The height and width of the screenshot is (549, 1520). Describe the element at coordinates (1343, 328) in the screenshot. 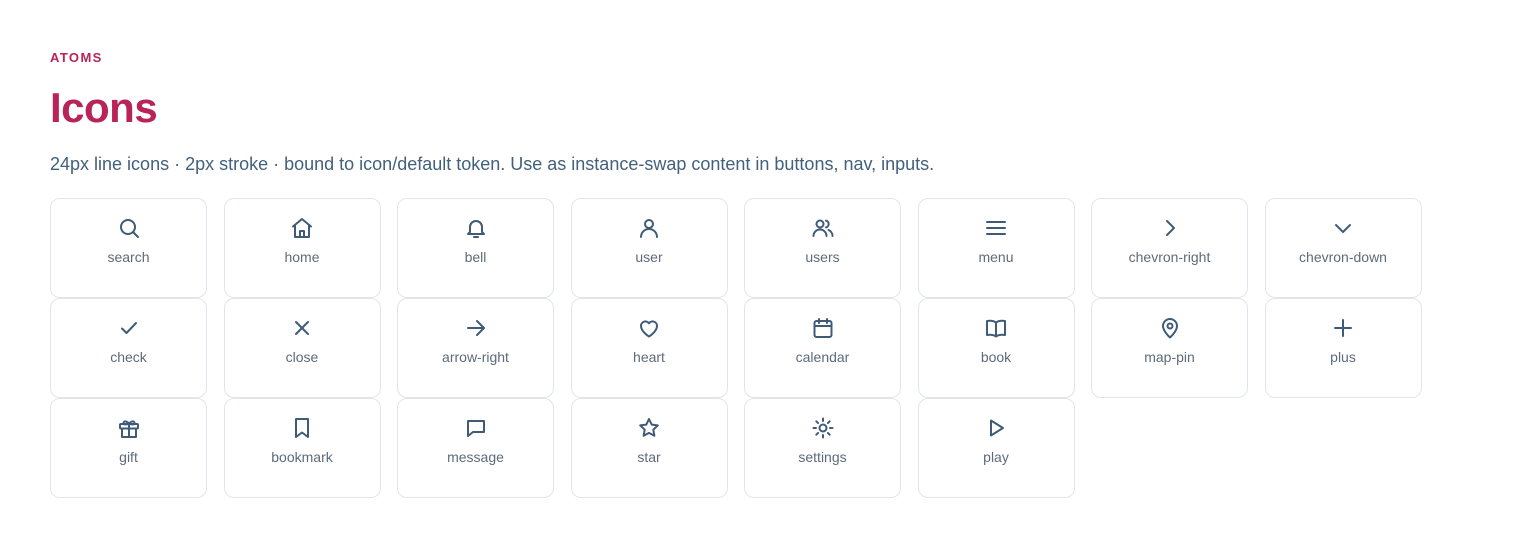

I see `plus-icon` at that location.